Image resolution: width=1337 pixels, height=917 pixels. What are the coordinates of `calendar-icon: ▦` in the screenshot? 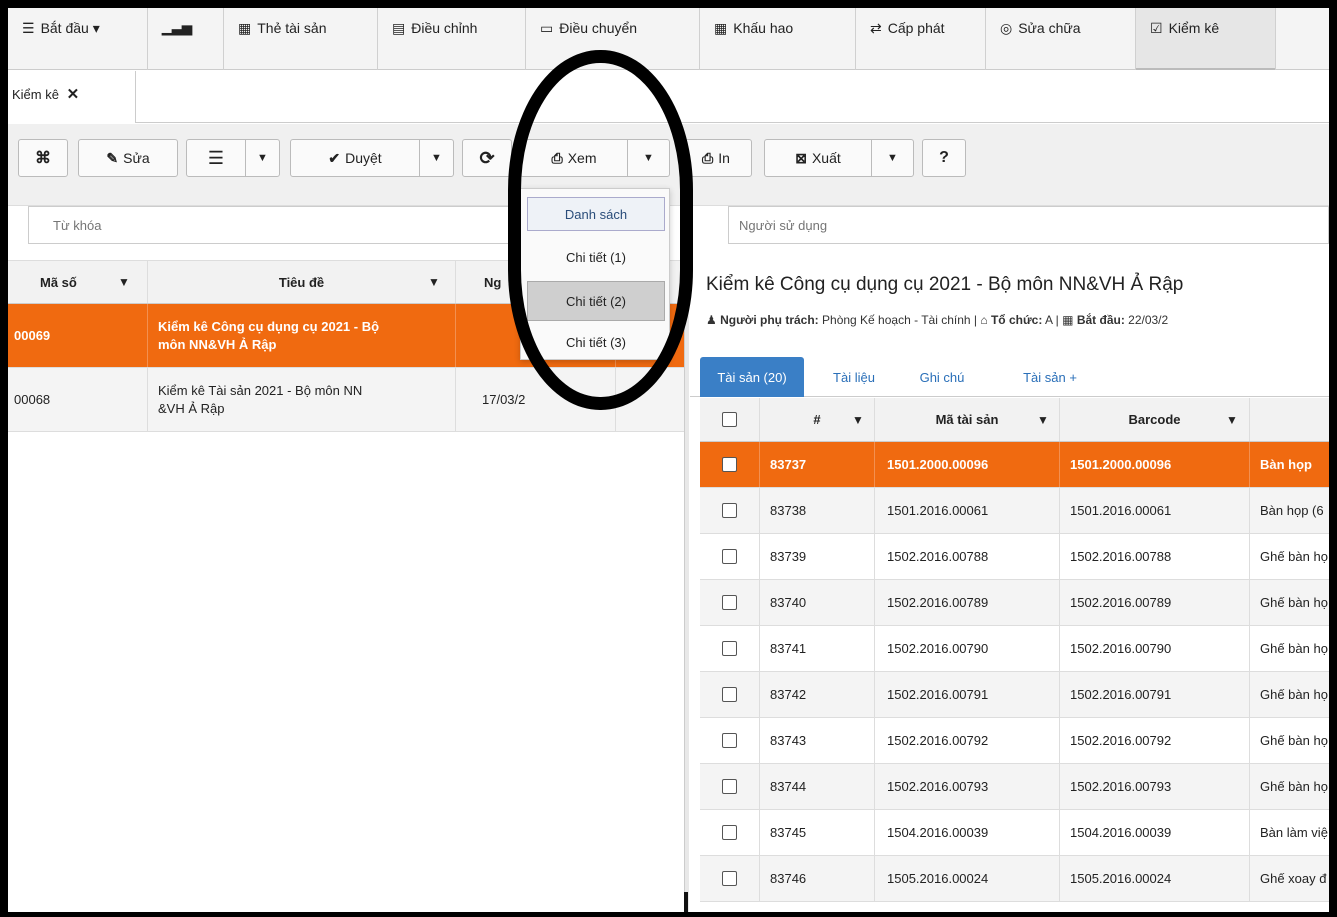 It's located at (1068, 320).